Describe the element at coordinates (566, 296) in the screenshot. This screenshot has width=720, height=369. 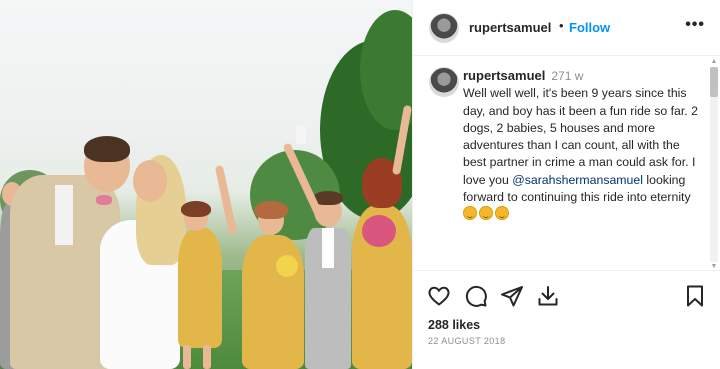
I see `action-bar` at that location.